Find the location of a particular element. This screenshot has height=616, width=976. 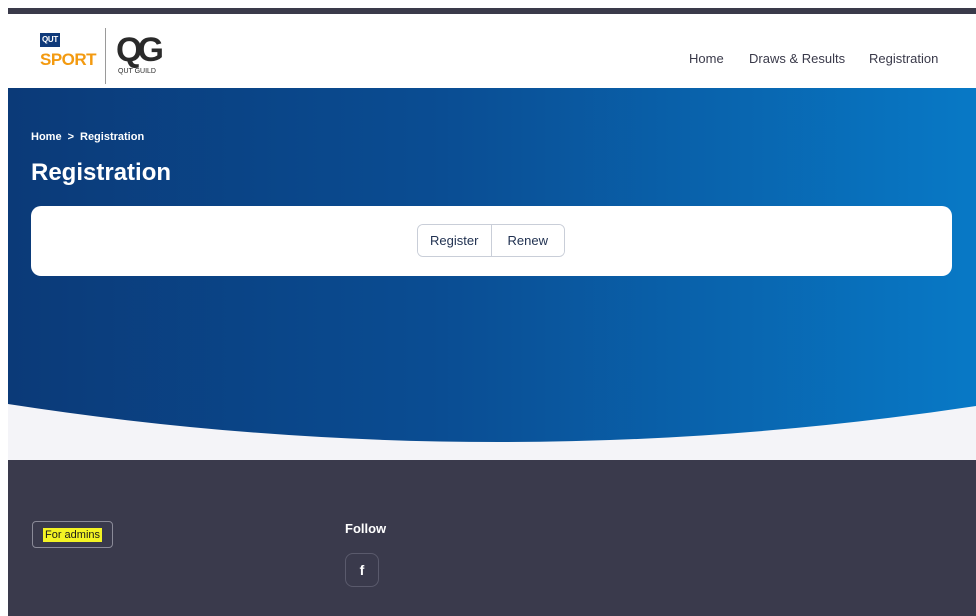

sport-wordmark: SPORT is located at coordinates (68, 59).